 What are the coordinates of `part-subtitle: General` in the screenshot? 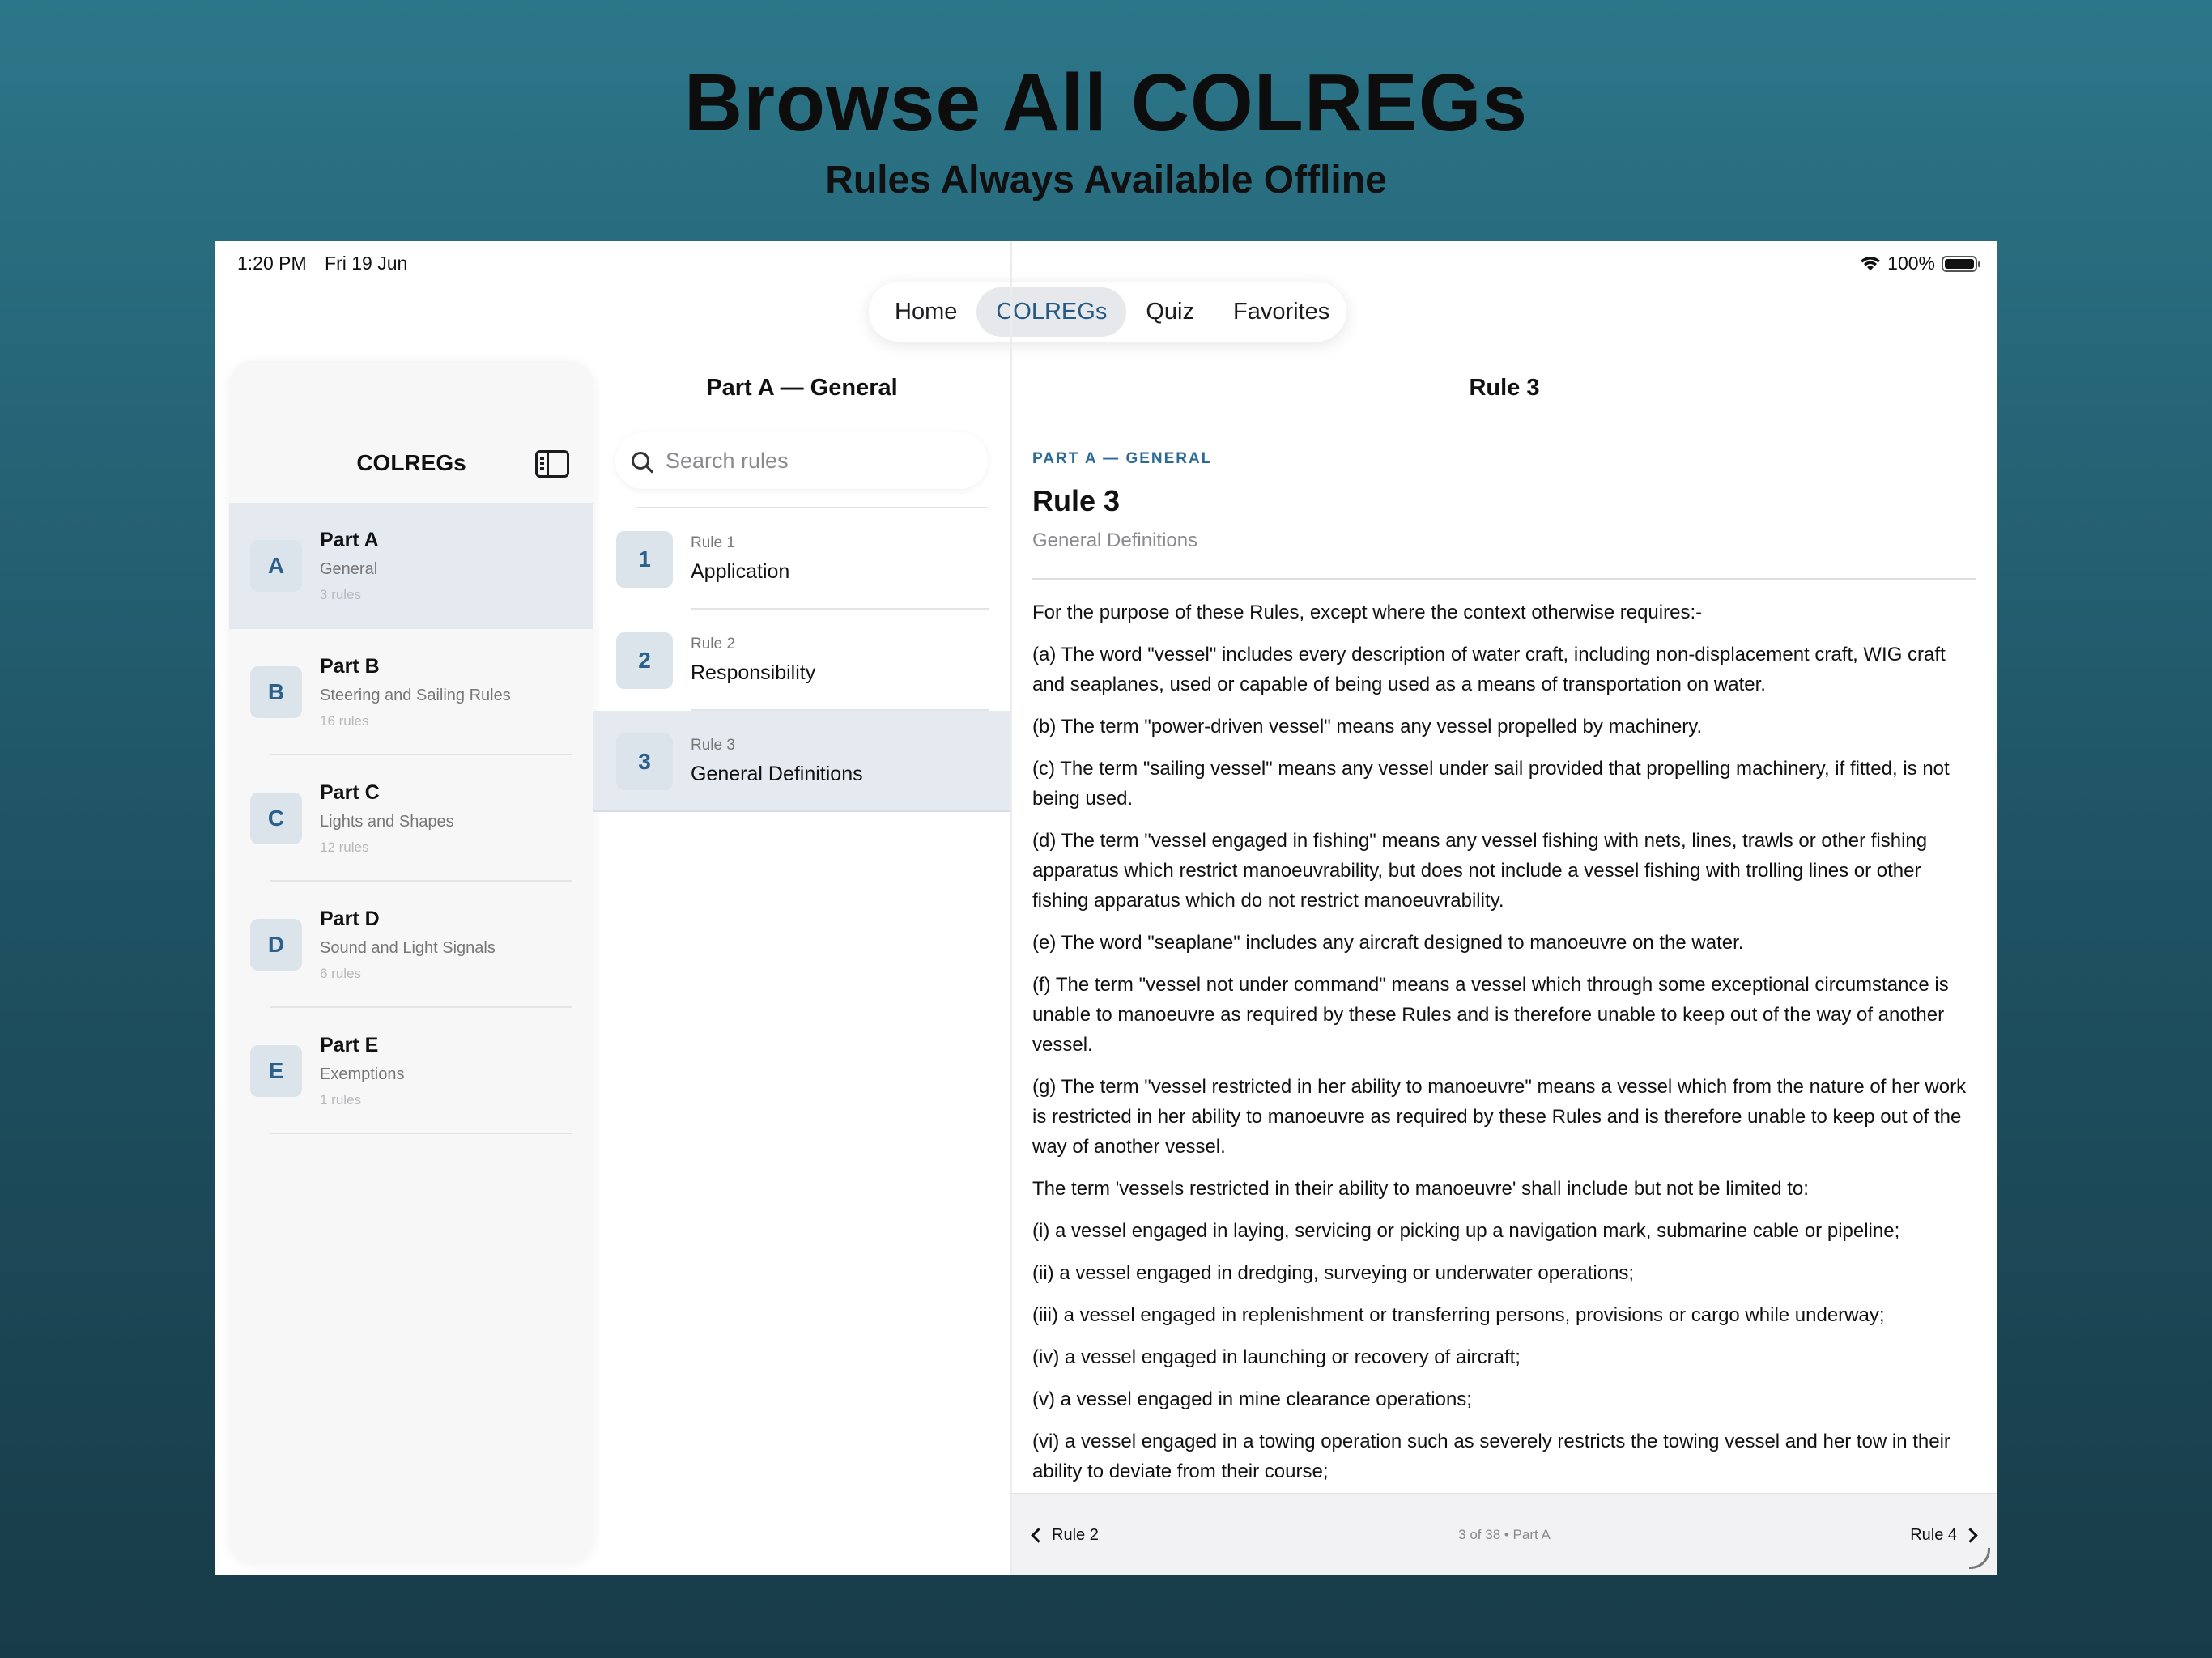 It's located at (349, 569).